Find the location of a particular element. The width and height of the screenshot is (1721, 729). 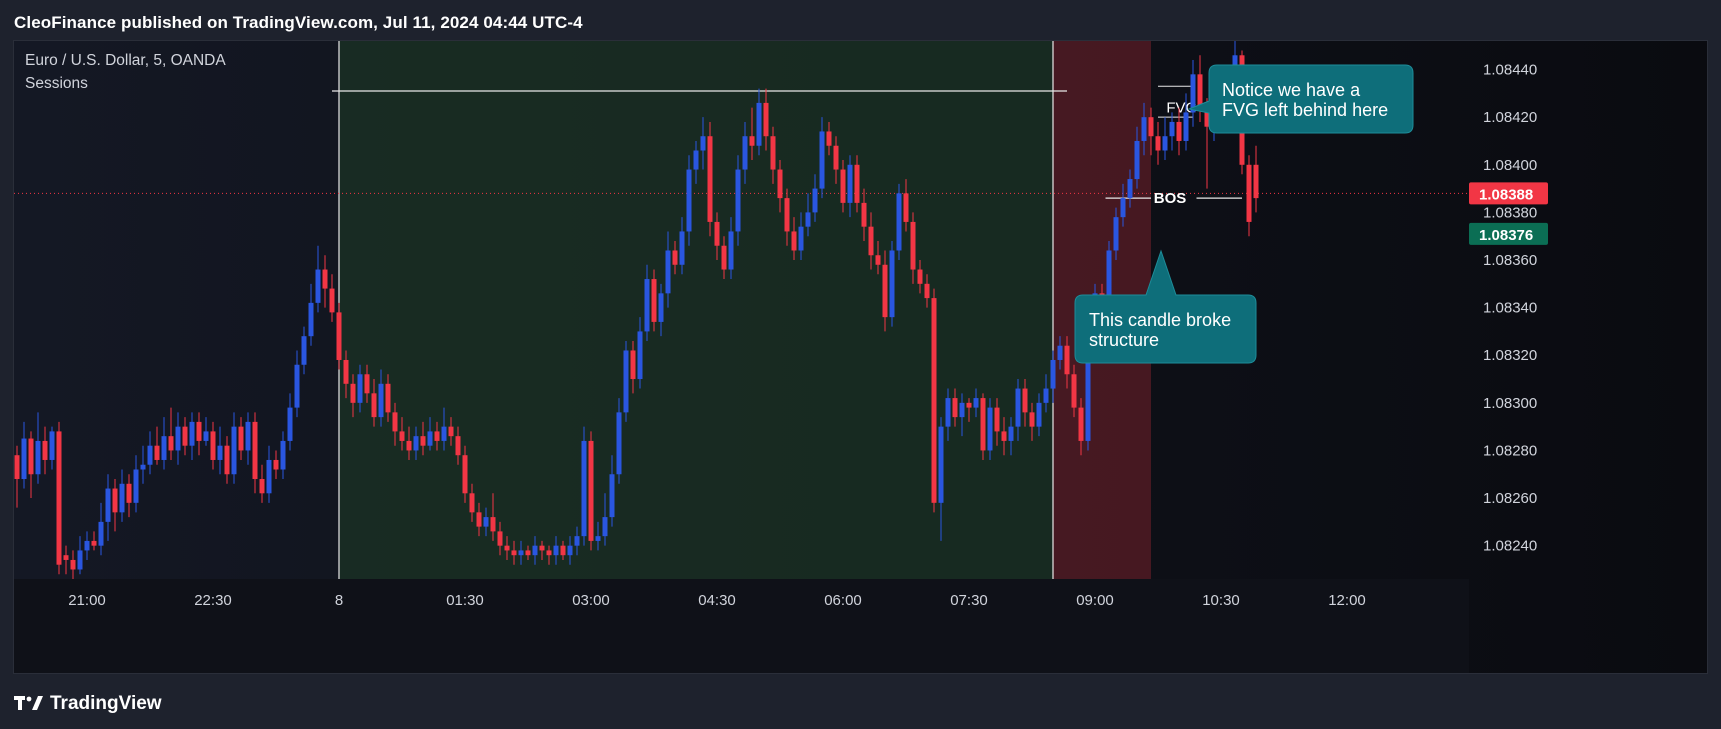

y-tick-label: 1.08440 is located at coordinates (1510, 70).